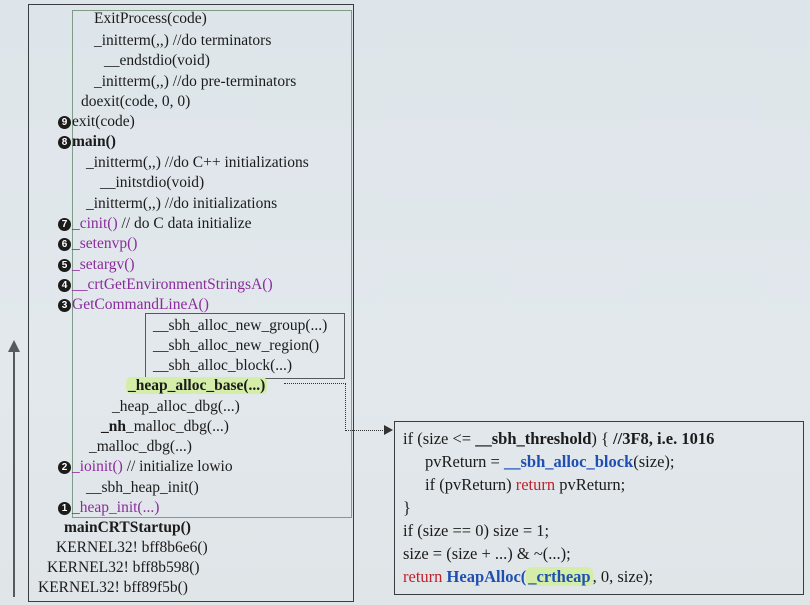  Describe the element at coordinates (470, 484) in the screenshot. I see `code-if-pvreturn: if (pvReturn)` at that location.